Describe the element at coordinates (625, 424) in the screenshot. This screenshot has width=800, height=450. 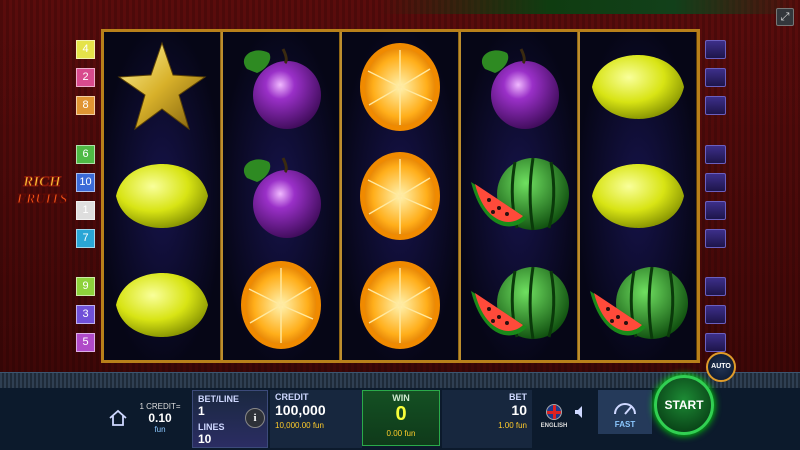
I see `fast-label: FAST` at that location.